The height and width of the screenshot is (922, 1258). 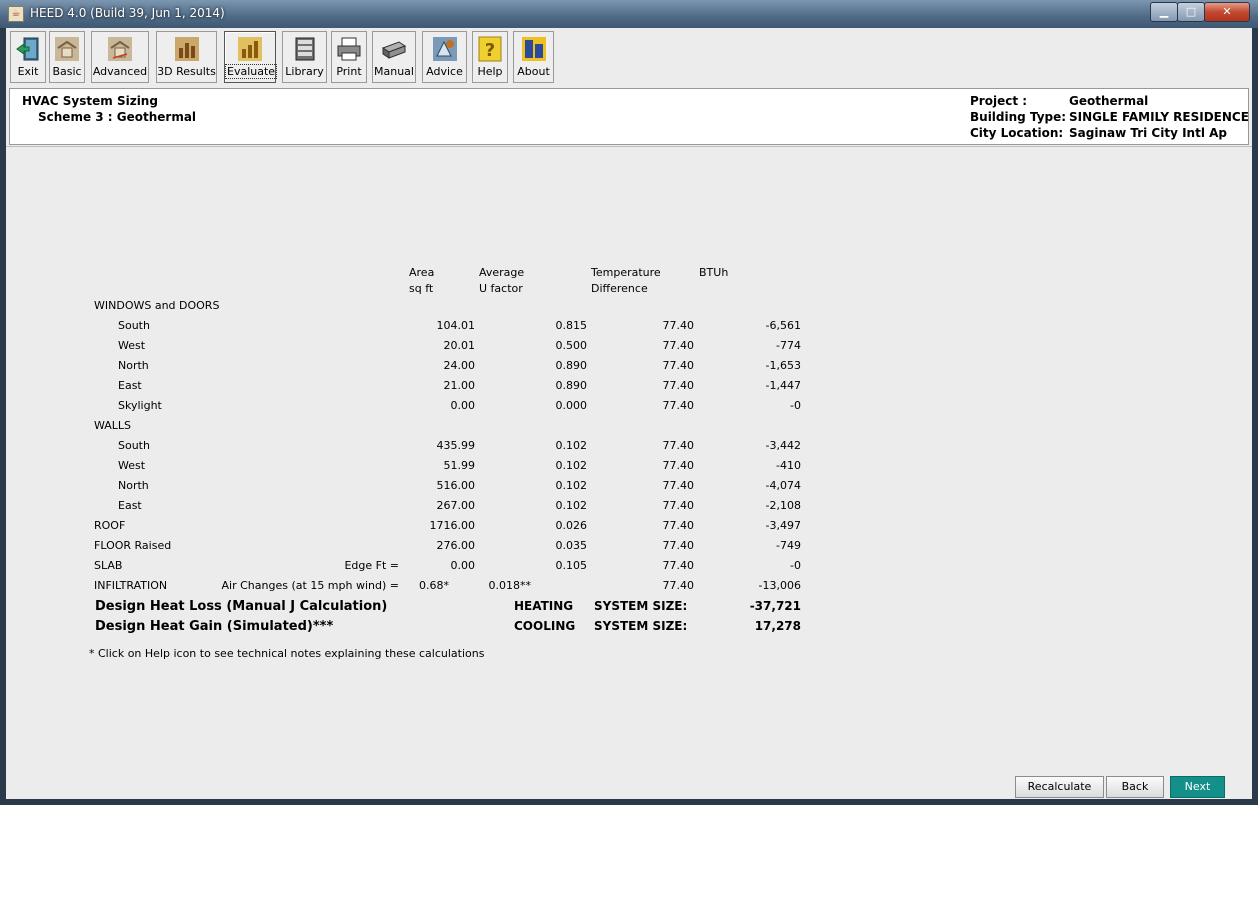 I want to click on section-windows-doors: WINDOWS and DOORS, so click(x=157, y=305).